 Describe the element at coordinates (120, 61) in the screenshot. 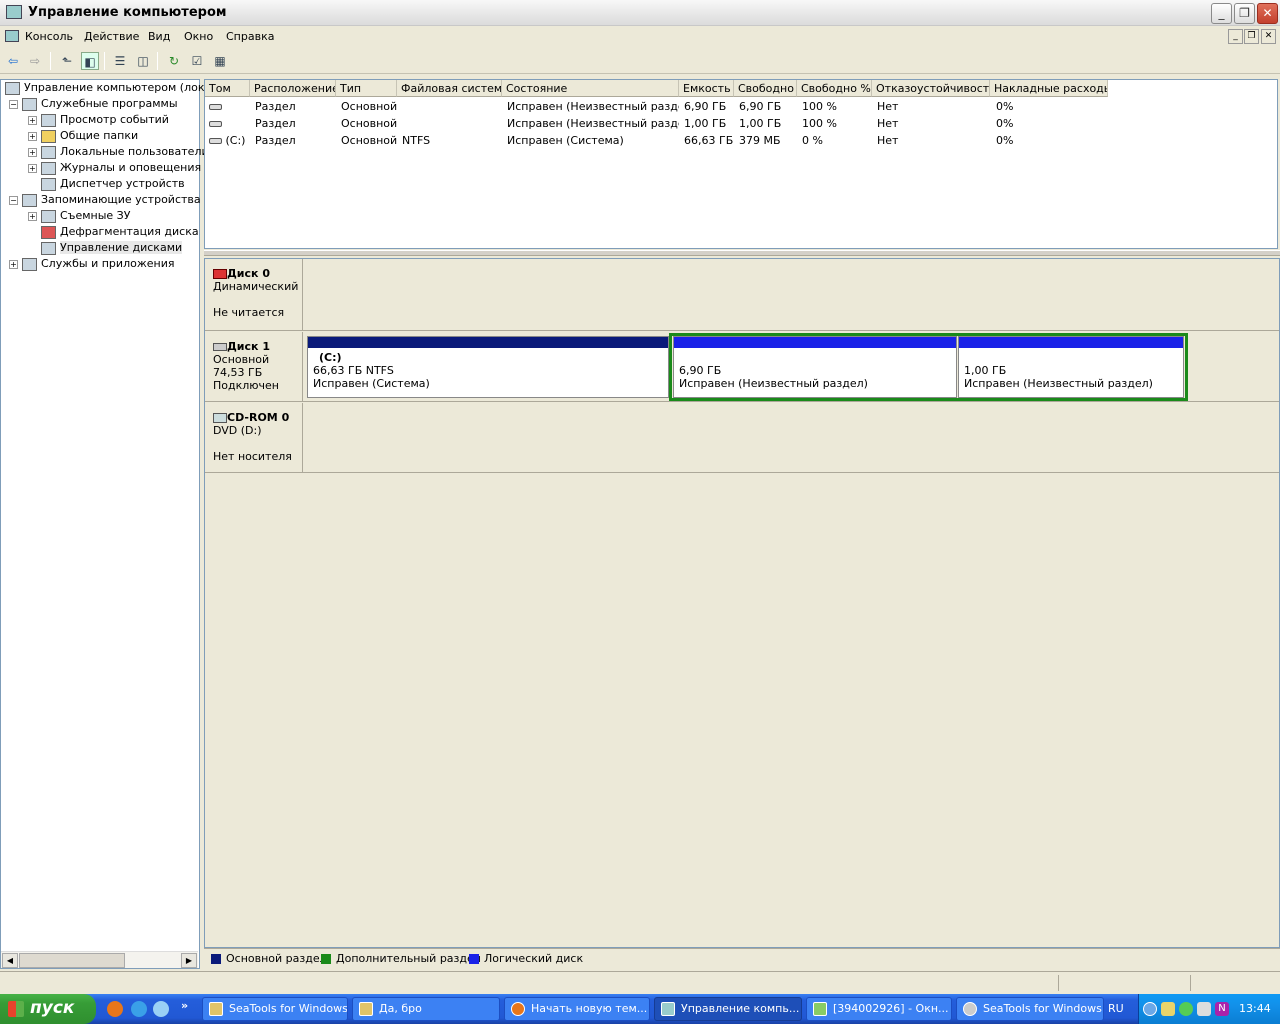

I see `properties-icon: ☰` at that location.